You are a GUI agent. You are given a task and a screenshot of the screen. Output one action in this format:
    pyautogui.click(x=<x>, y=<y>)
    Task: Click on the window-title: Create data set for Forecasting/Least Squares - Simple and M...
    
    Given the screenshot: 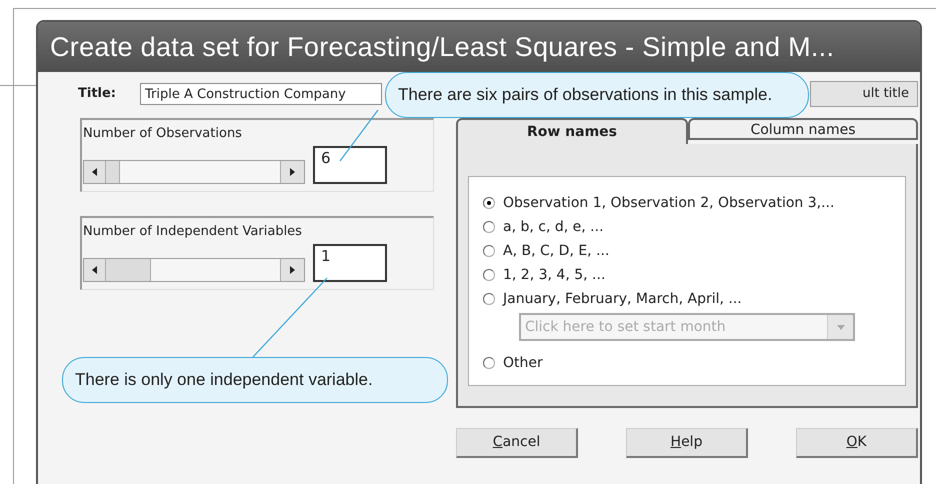 What is the action you would take?
    pyautogui.click(x=479, y=47)
    